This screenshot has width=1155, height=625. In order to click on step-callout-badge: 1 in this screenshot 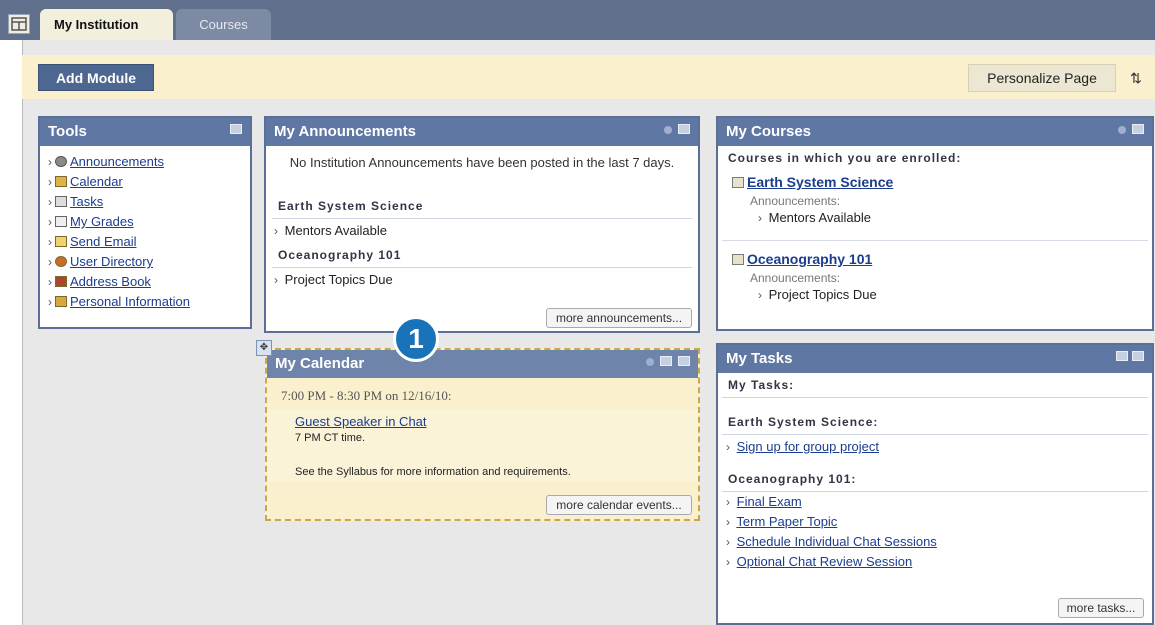, I will do `click(416, 339)`.